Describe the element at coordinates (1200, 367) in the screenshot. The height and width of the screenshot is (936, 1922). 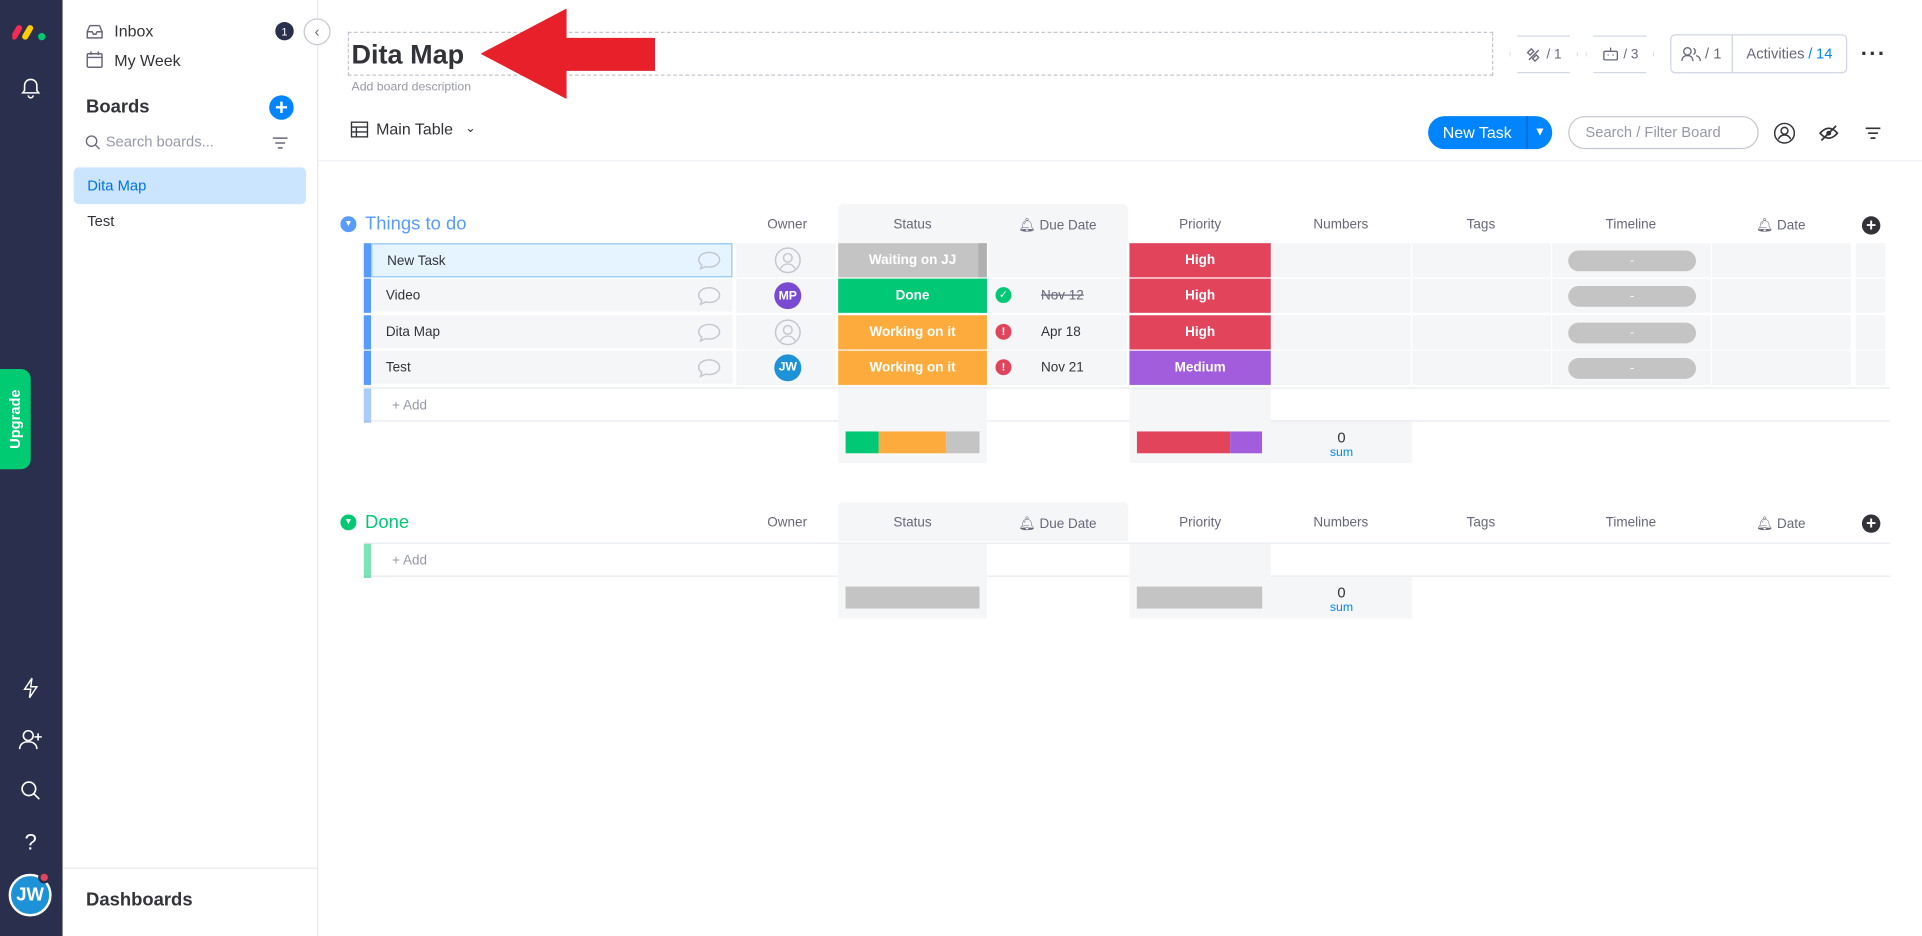
I see `priority-cell: Medium` at that location.